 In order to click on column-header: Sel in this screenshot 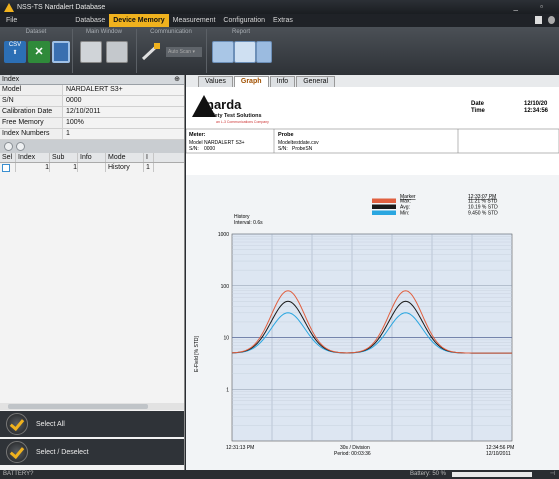, I will do `click(8, 157)`.